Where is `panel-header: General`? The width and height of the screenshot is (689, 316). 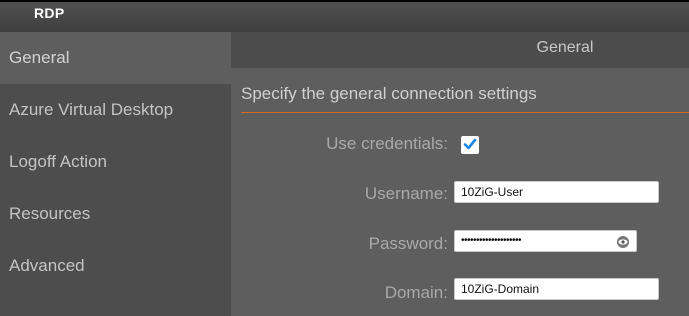 panel-header: General is located at coordinates (460, 50).